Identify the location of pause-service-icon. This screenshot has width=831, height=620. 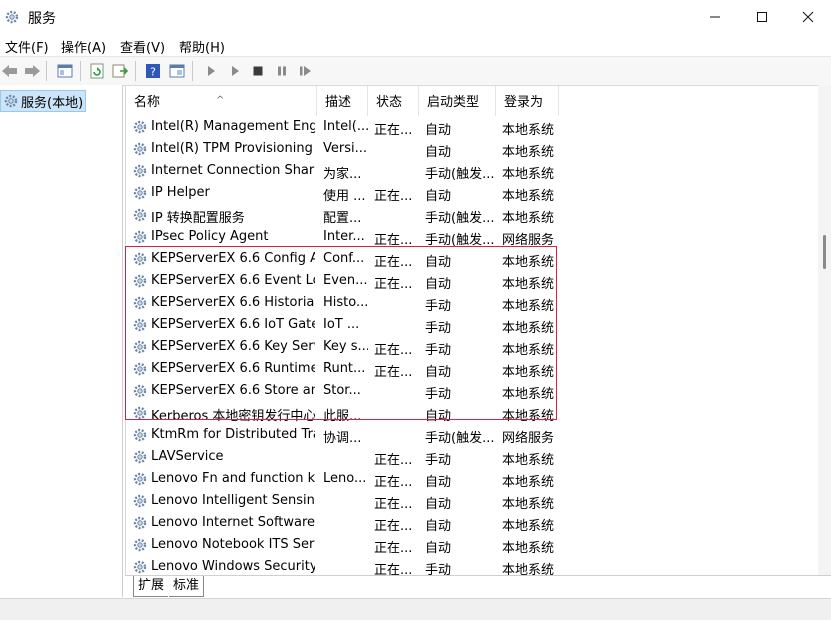
(282, 71).